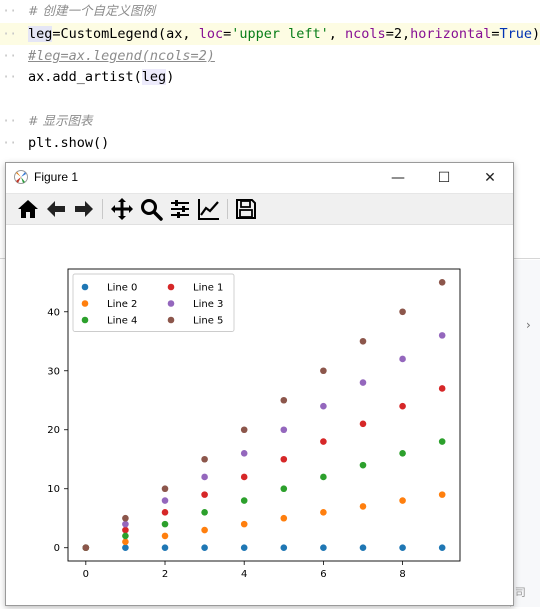  What do you see at coordinates (85, 77) in the screenshot?
I see `code-text: ax.add_artist(` at bounding box center [85, 77].